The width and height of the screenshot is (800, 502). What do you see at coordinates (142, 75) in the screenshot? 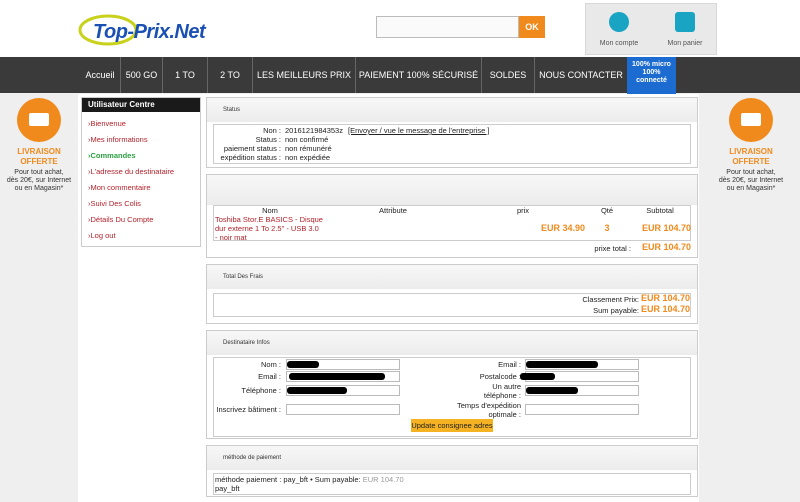
I see `nav-item-500go: 500 GO` at bounding box center [142, 75].